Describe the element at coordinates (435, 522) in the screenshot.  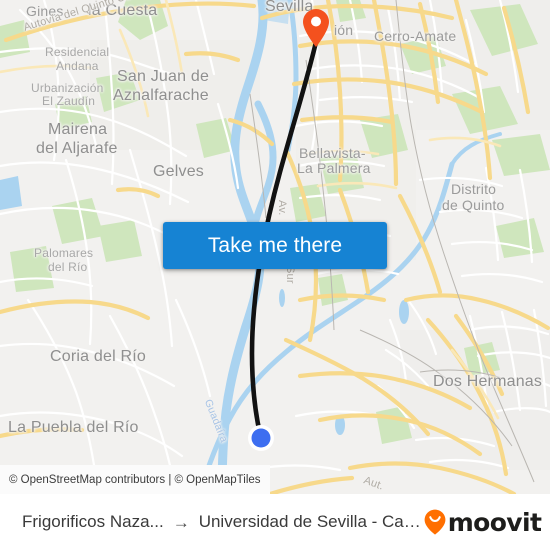
I see `moovit-pin-icon` at that location.